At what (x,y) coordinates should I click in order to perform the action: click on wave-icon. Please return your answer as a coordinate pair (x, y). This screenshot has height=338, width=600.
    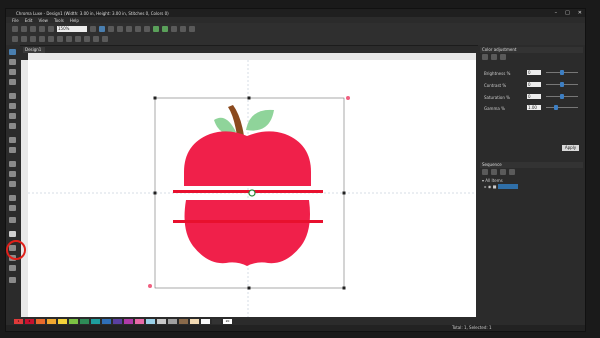
    Looking at the image, I should click on (138, 29).